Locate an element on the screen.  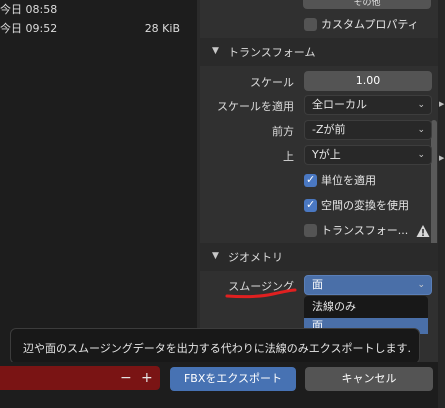
up-axis-select: Yが上 ⌄ is located at coordinates (368, 155).